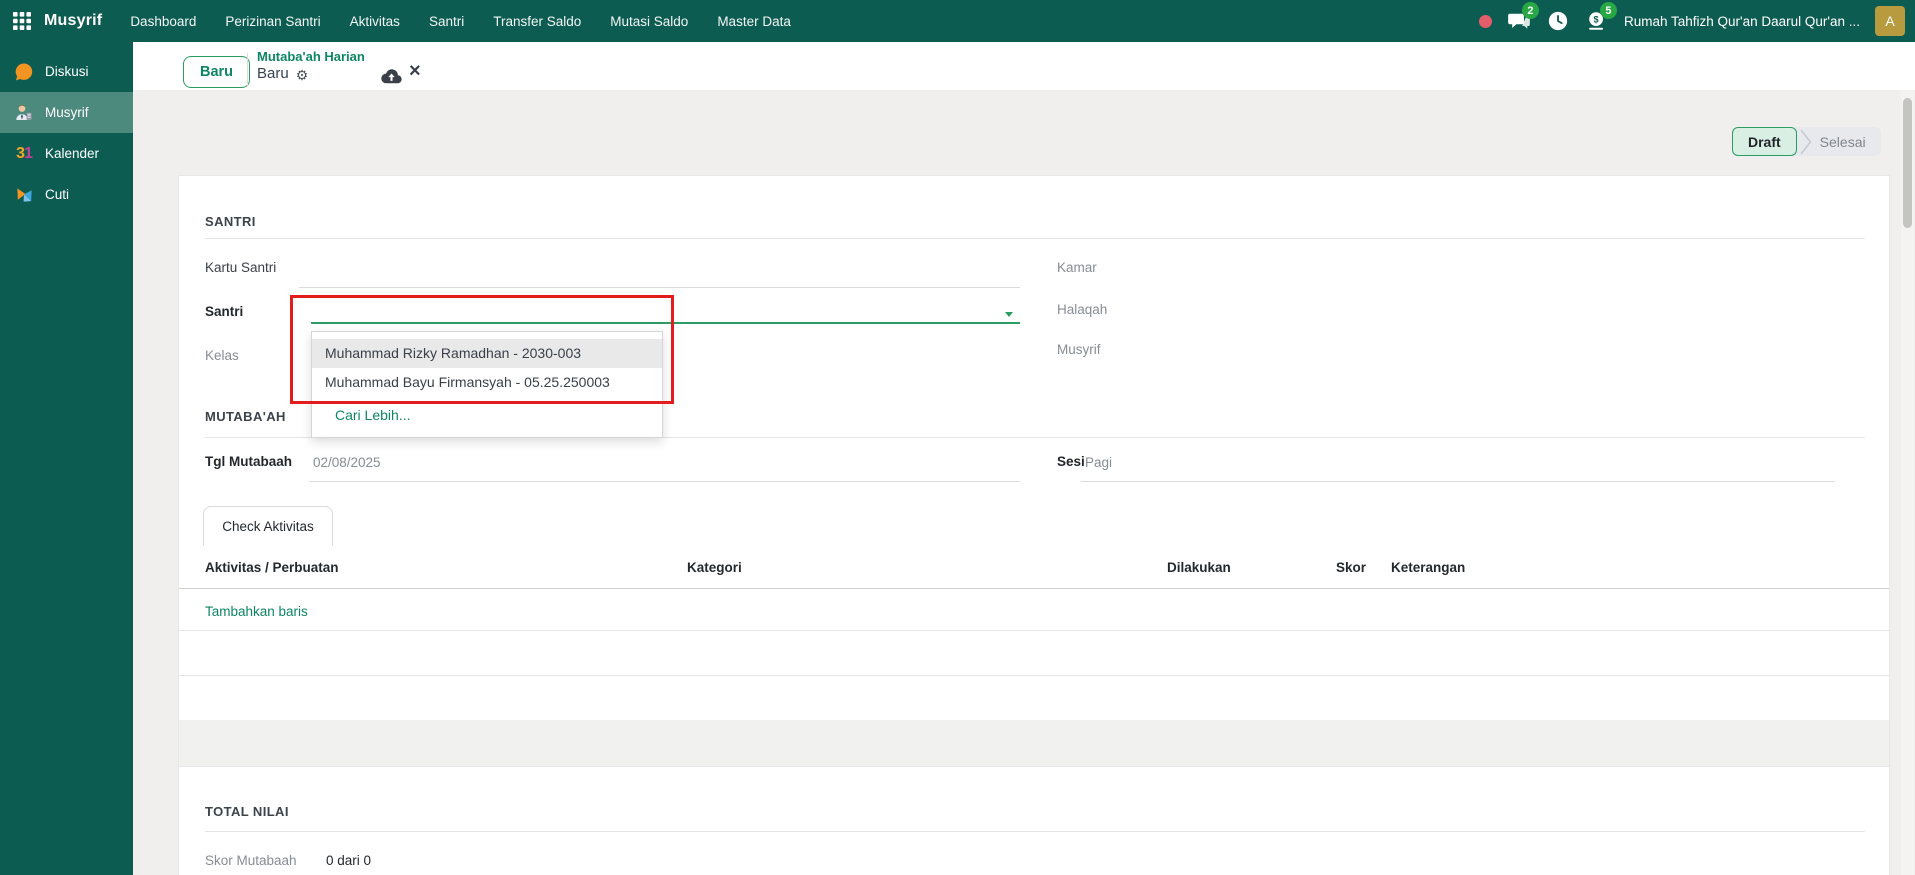  I want to click on clock-icon, so click(1558, 21).